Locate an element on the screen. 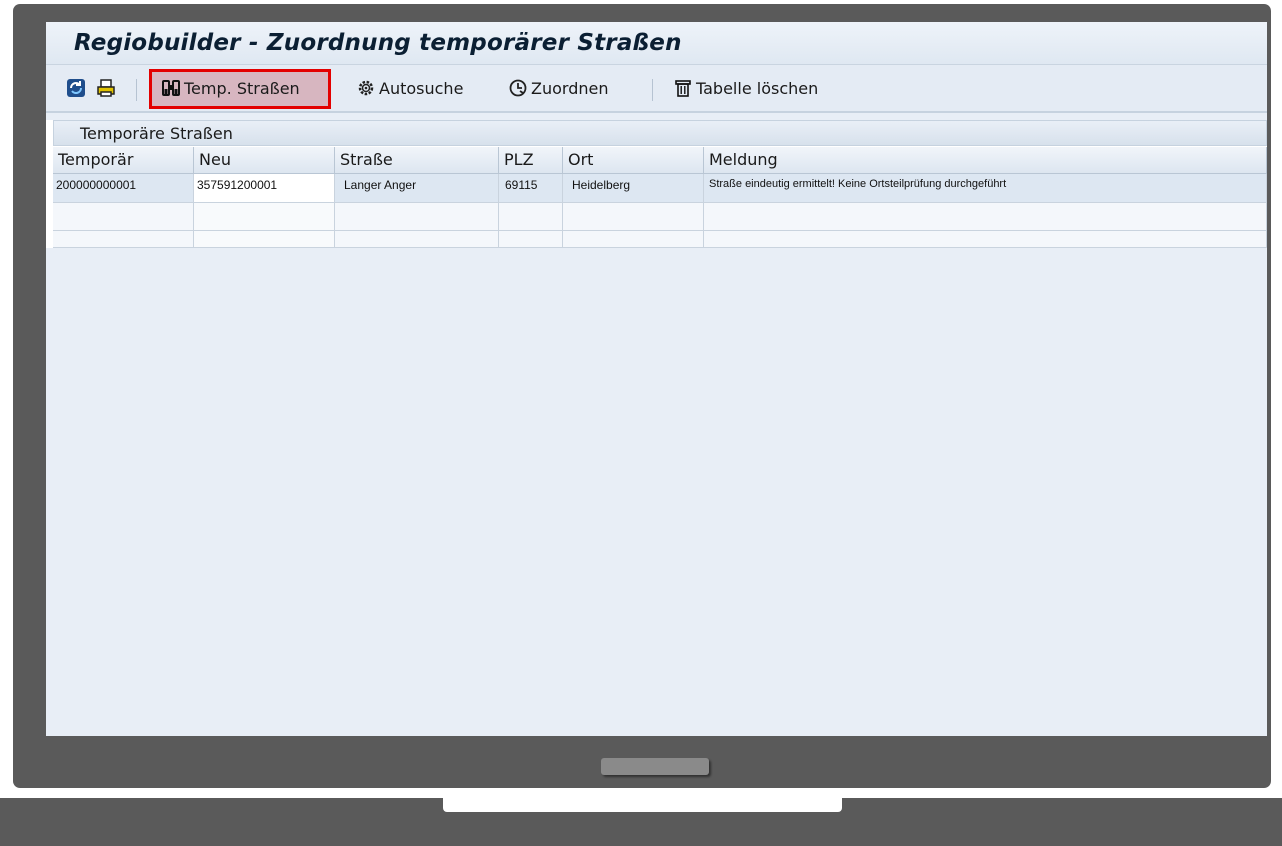  assign-icon is located at coordinates (518, 88).